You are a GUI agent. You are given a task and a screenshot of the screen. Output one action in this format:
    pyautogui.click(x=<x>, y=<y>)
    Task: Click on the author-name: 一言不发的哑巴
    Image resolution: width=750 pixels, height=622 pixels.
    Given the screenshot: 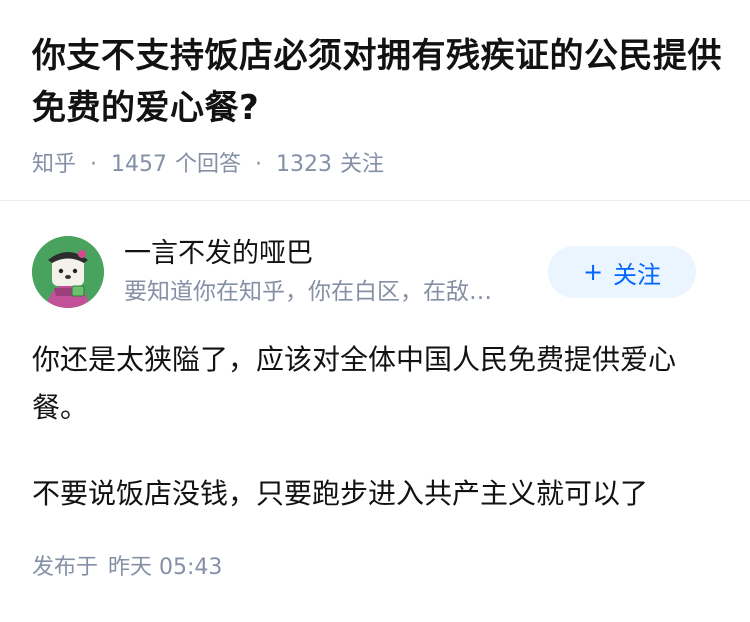 What is the action you would take?
    pyautogui.click(x=334, y=254)
    